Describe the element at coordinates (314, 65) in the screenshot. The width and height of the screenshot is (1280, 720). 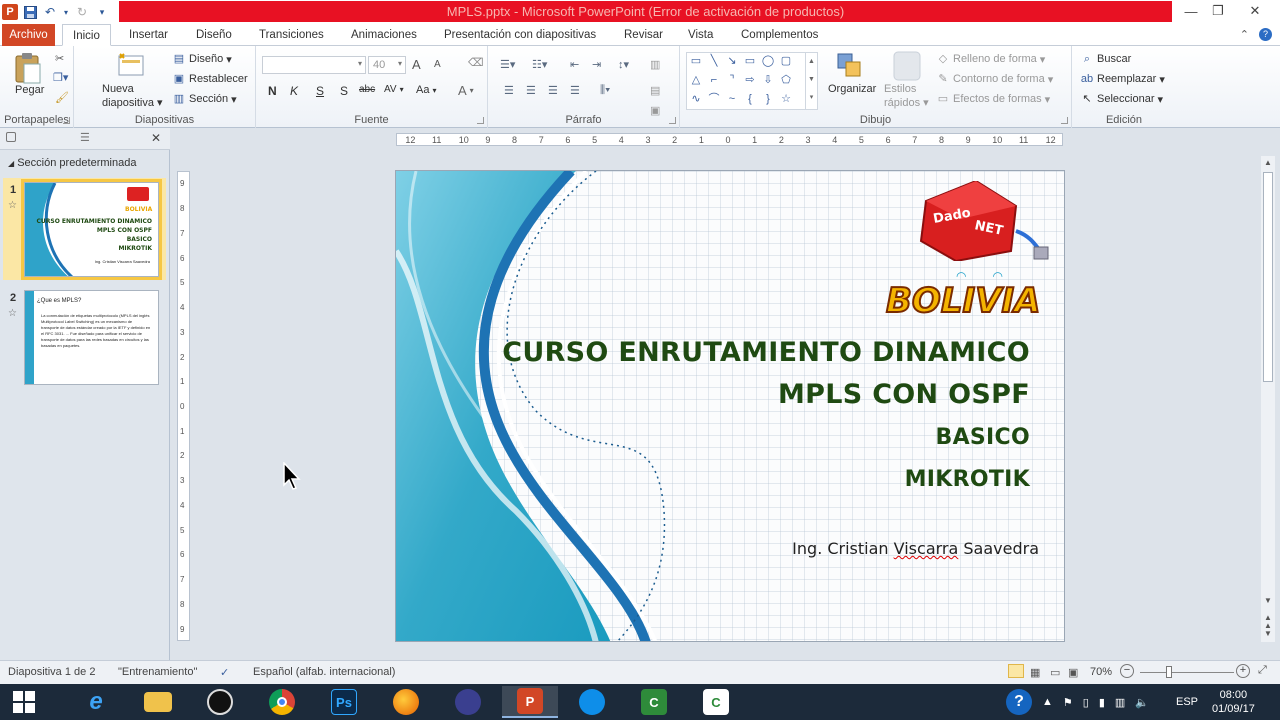
I see `font-name-combo: ▾` at that location.